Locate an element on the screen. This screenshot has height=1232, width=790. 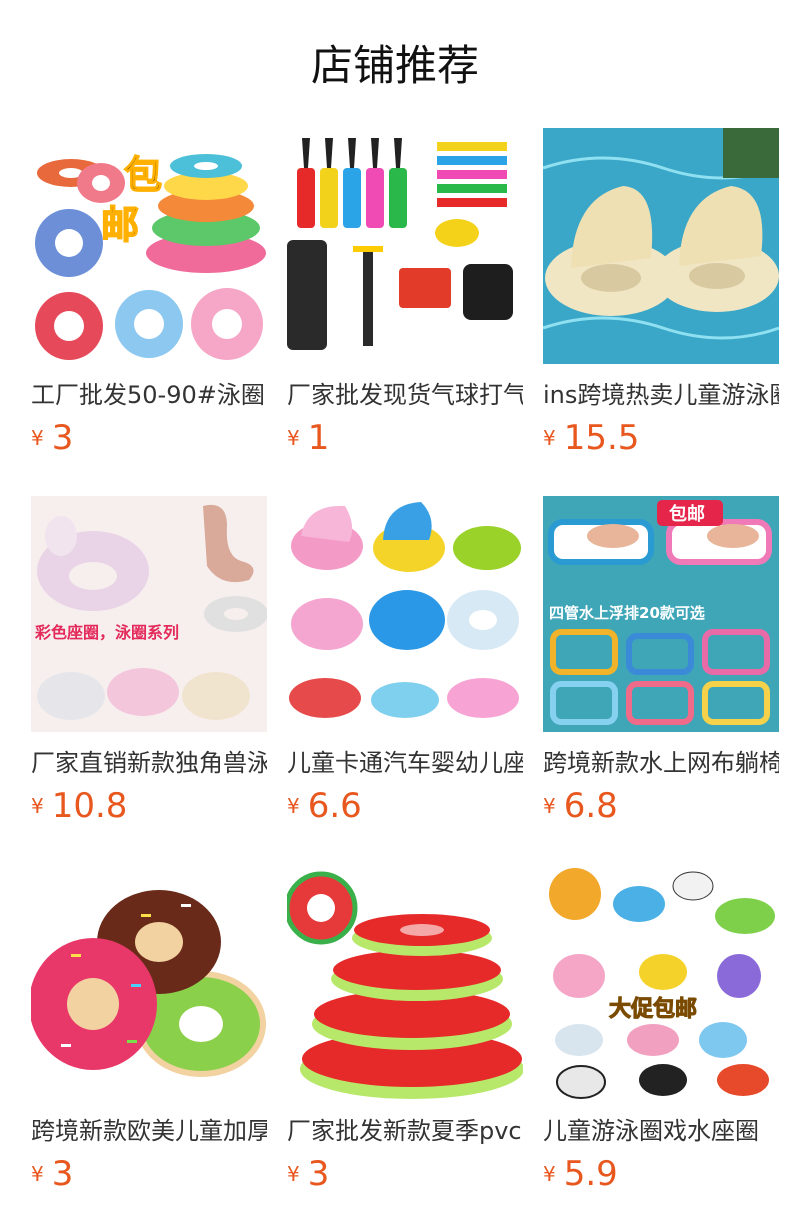
animal-floats-icon: 大促包邮 is located at coordinates (661, 982).